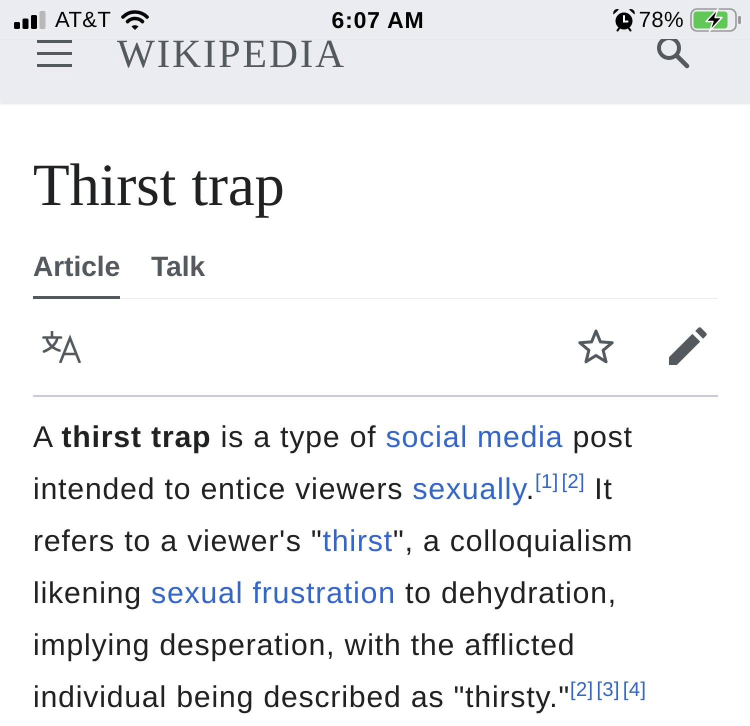  Describe the element at coordinates (624, 20) in the screenshot. I see `alarm-clock-icon` at that location.